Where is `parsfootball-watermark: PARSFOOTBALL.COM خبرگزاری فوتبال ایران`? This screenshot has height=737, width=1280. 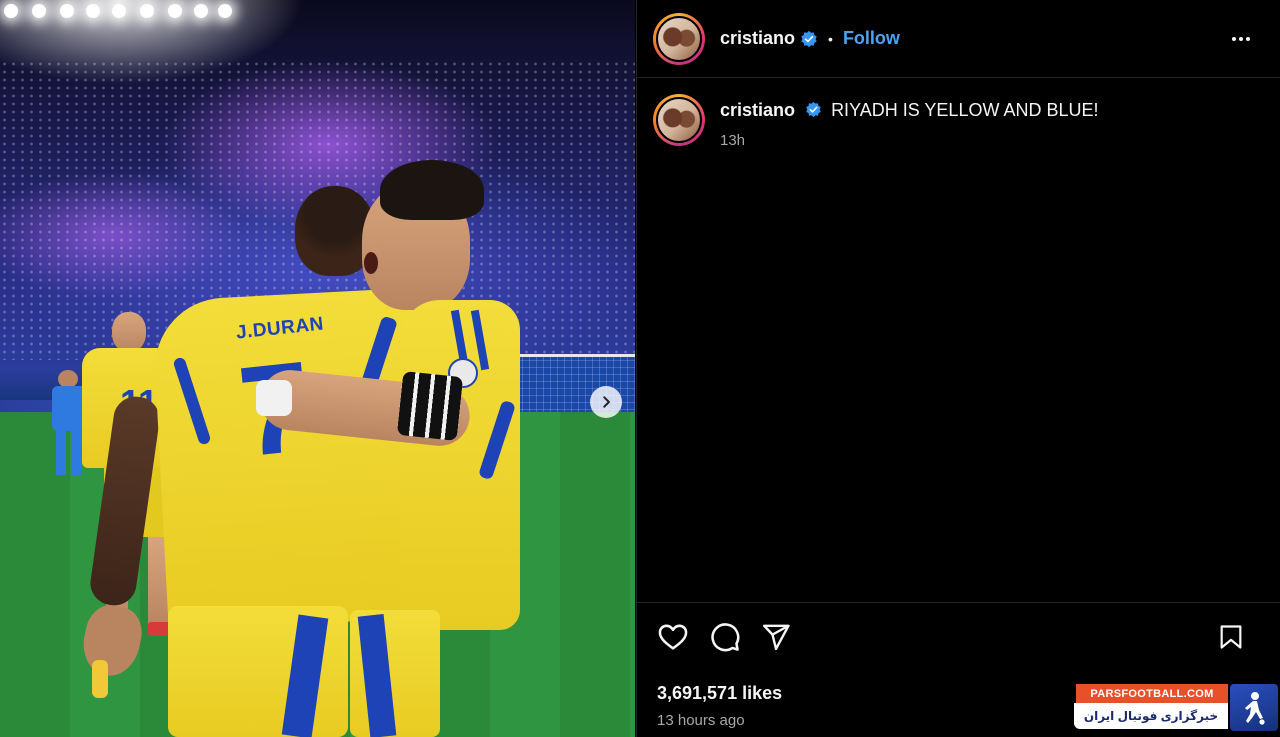 parsfootball-watermark: PARSFOOTBALL.COM خبرگزاری فوتبال ایران is located at coordinates (1177, 708).